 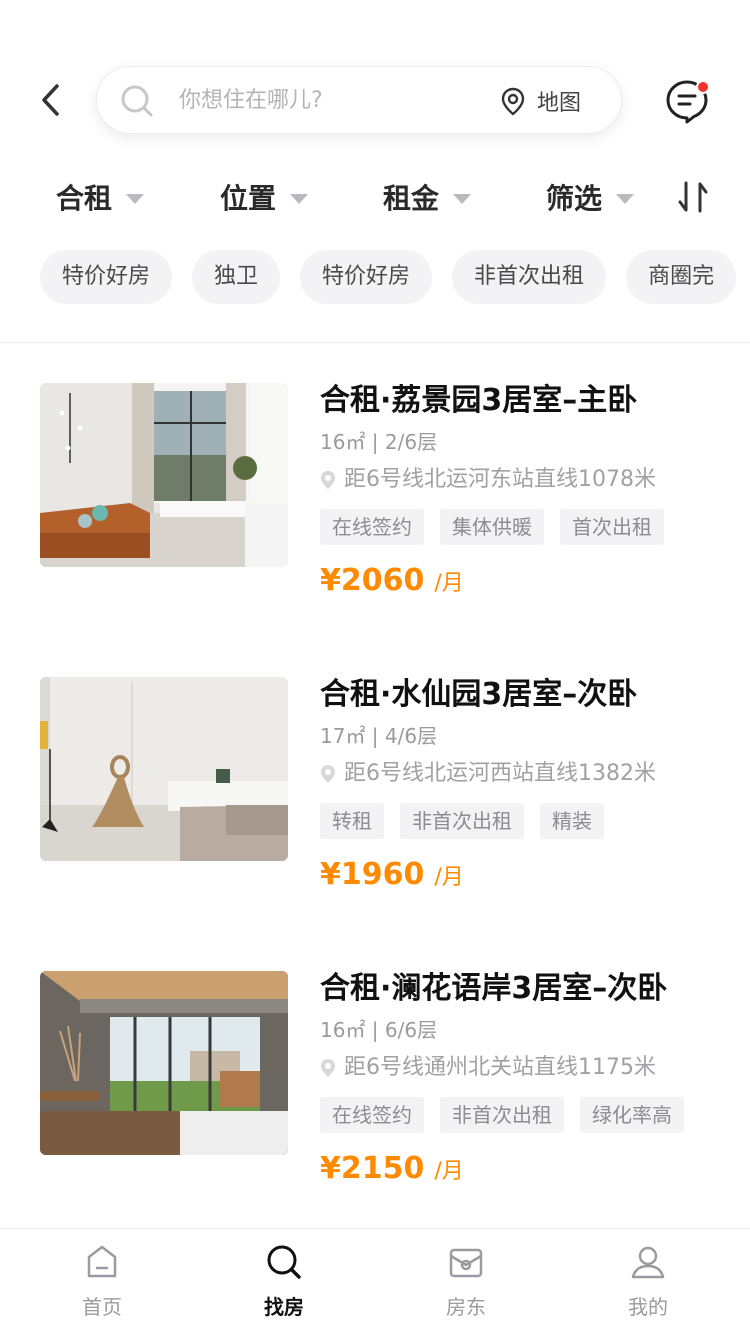 I want to click on profile-icon, so click(x=648, y=1262).